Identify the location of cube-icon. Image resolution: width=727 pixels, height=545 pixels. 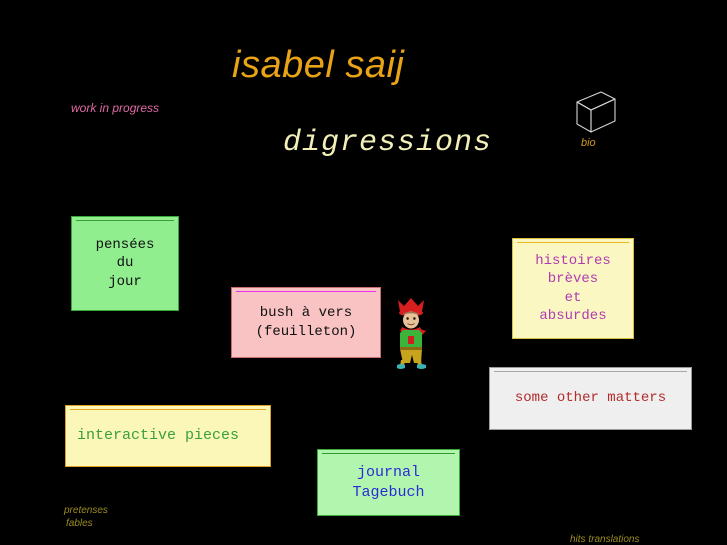
(596, 119).